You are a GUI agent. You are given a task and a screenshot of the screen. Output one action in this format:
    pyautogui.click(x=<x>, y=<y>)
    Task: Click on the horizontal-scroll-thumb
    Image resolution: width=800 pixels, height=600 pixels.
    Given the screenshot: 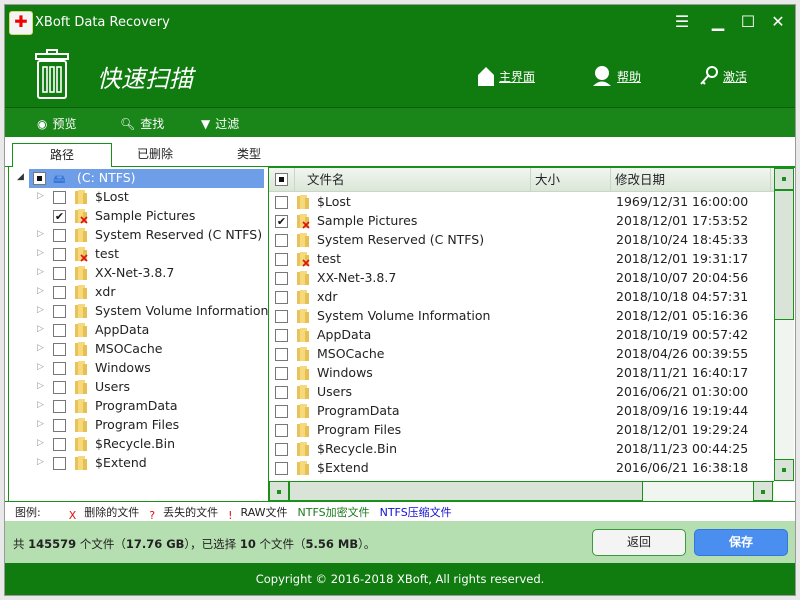 What is the action you would take?
    pyautogui.click(x=466, y=491)
    